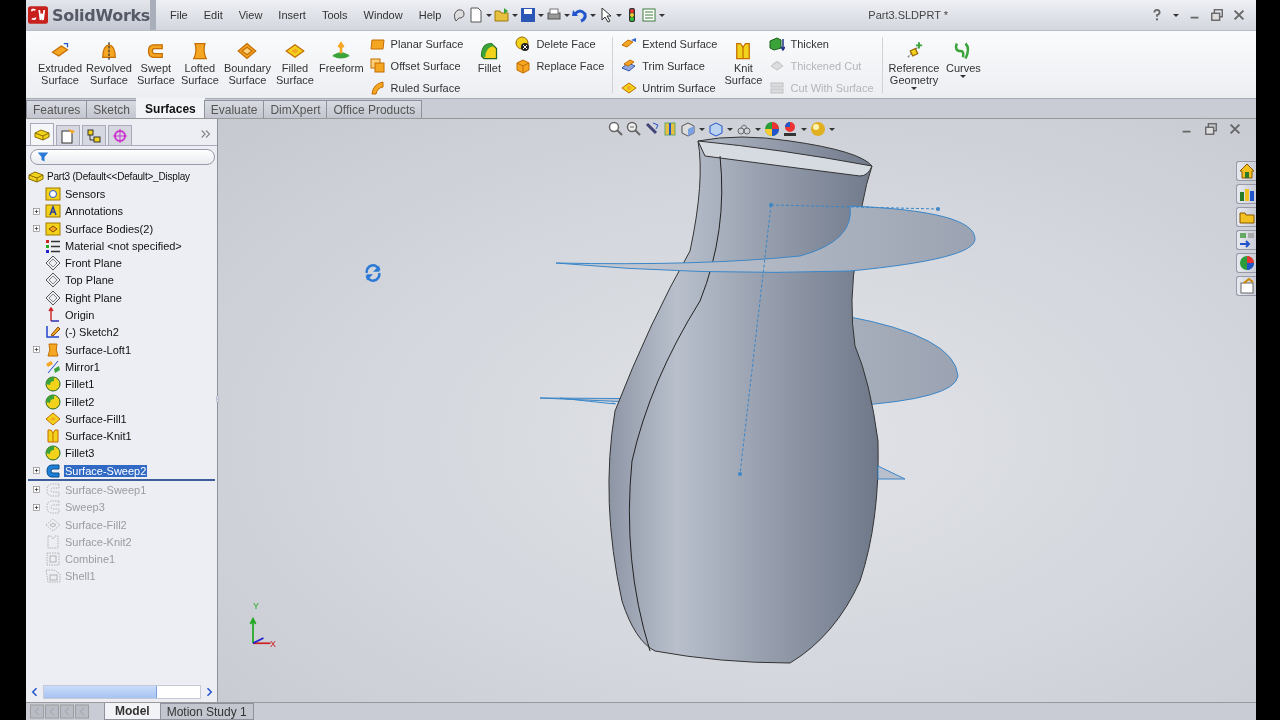  I want to click on menu-item: Tools, so click(334, 15).